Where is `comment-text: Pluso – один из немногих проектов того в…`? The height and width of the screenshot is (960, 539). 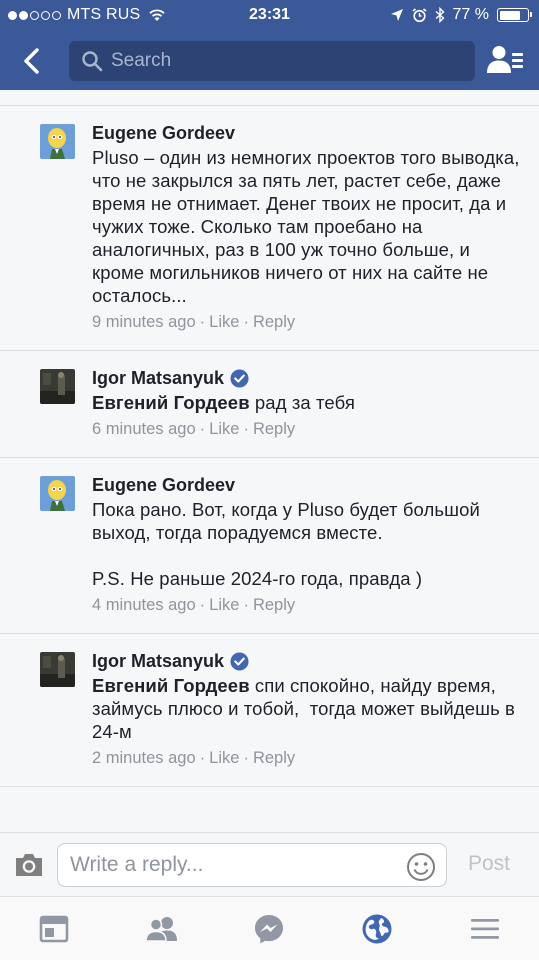 comment-text: Pluso – один из немногих проектов того в… is located at coordinates (308, 226).